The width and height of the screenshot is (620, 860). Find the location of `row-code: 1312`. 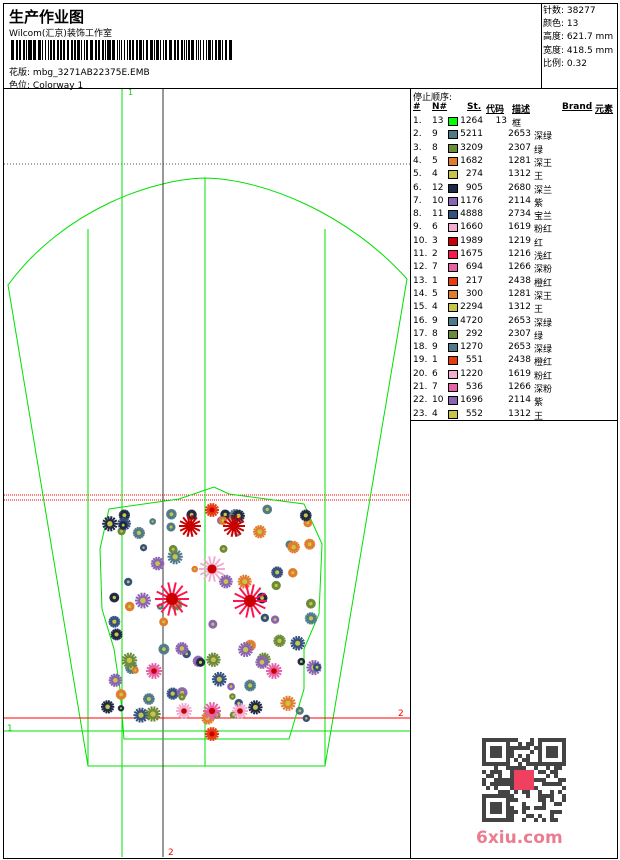

row-code: 1312 is located at coordinates (519, 307).